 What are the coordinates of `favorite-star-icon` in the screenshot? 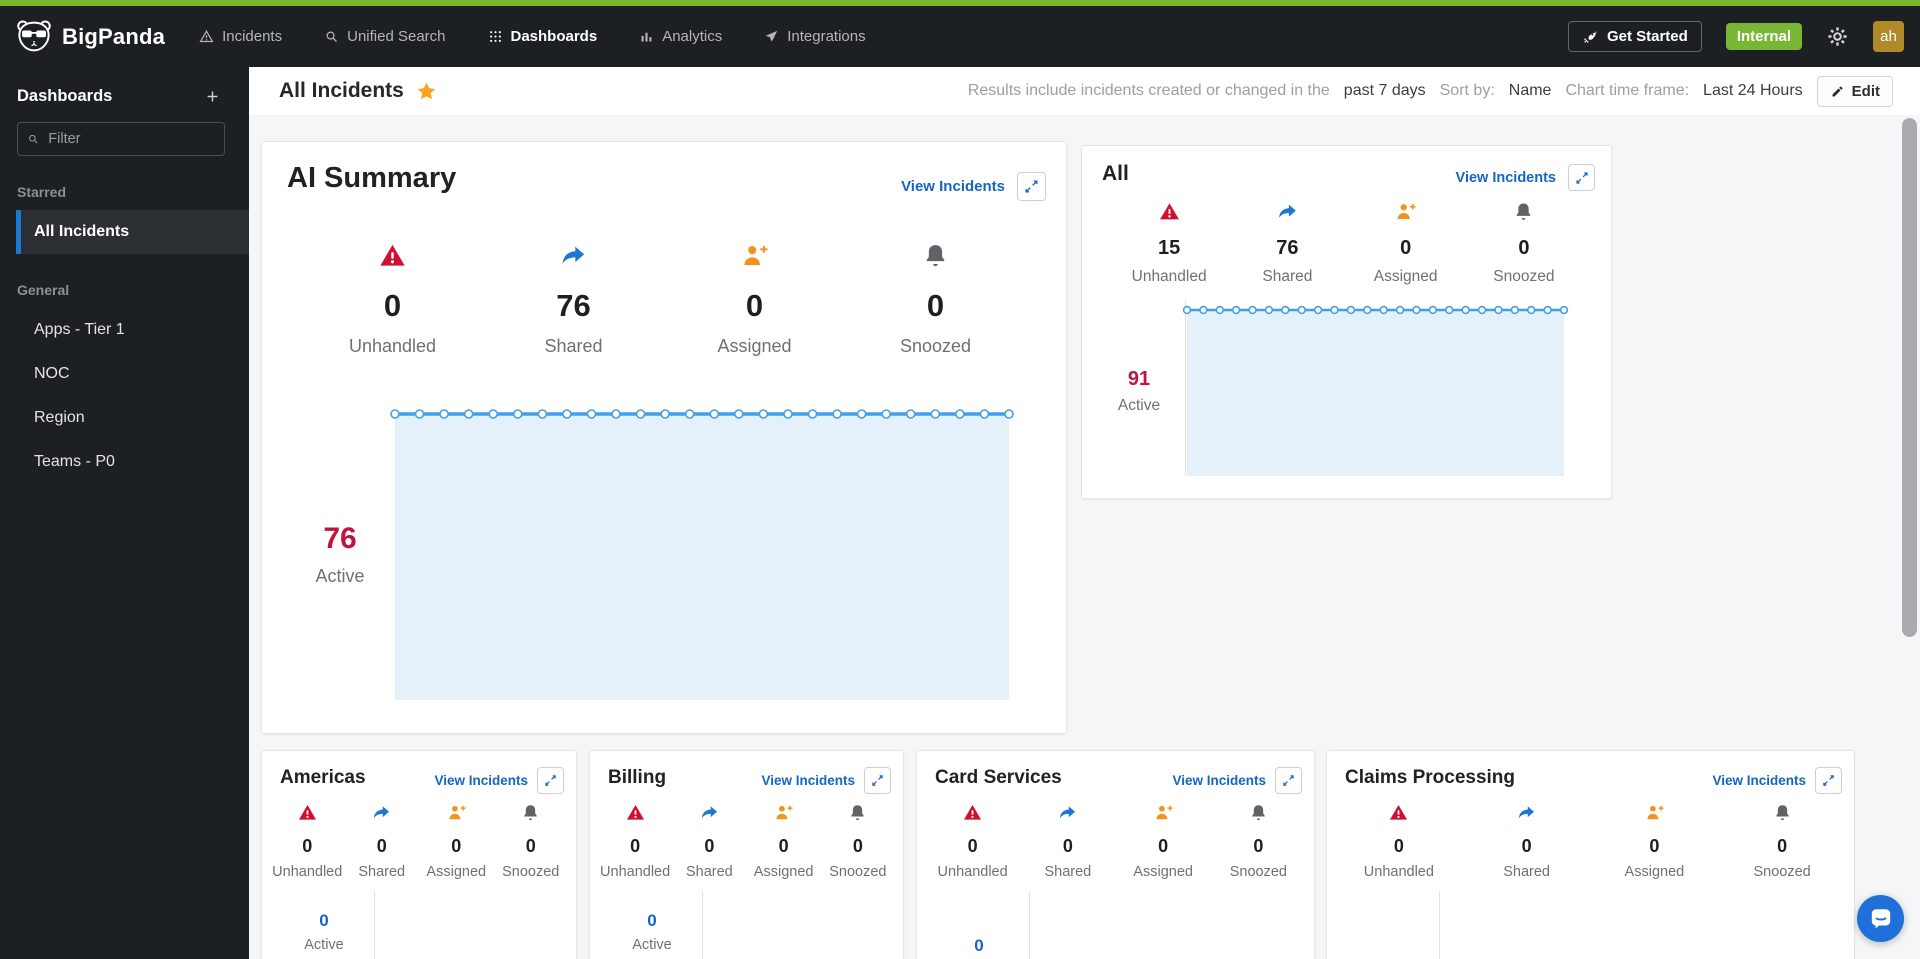 It's located at (426, 91).